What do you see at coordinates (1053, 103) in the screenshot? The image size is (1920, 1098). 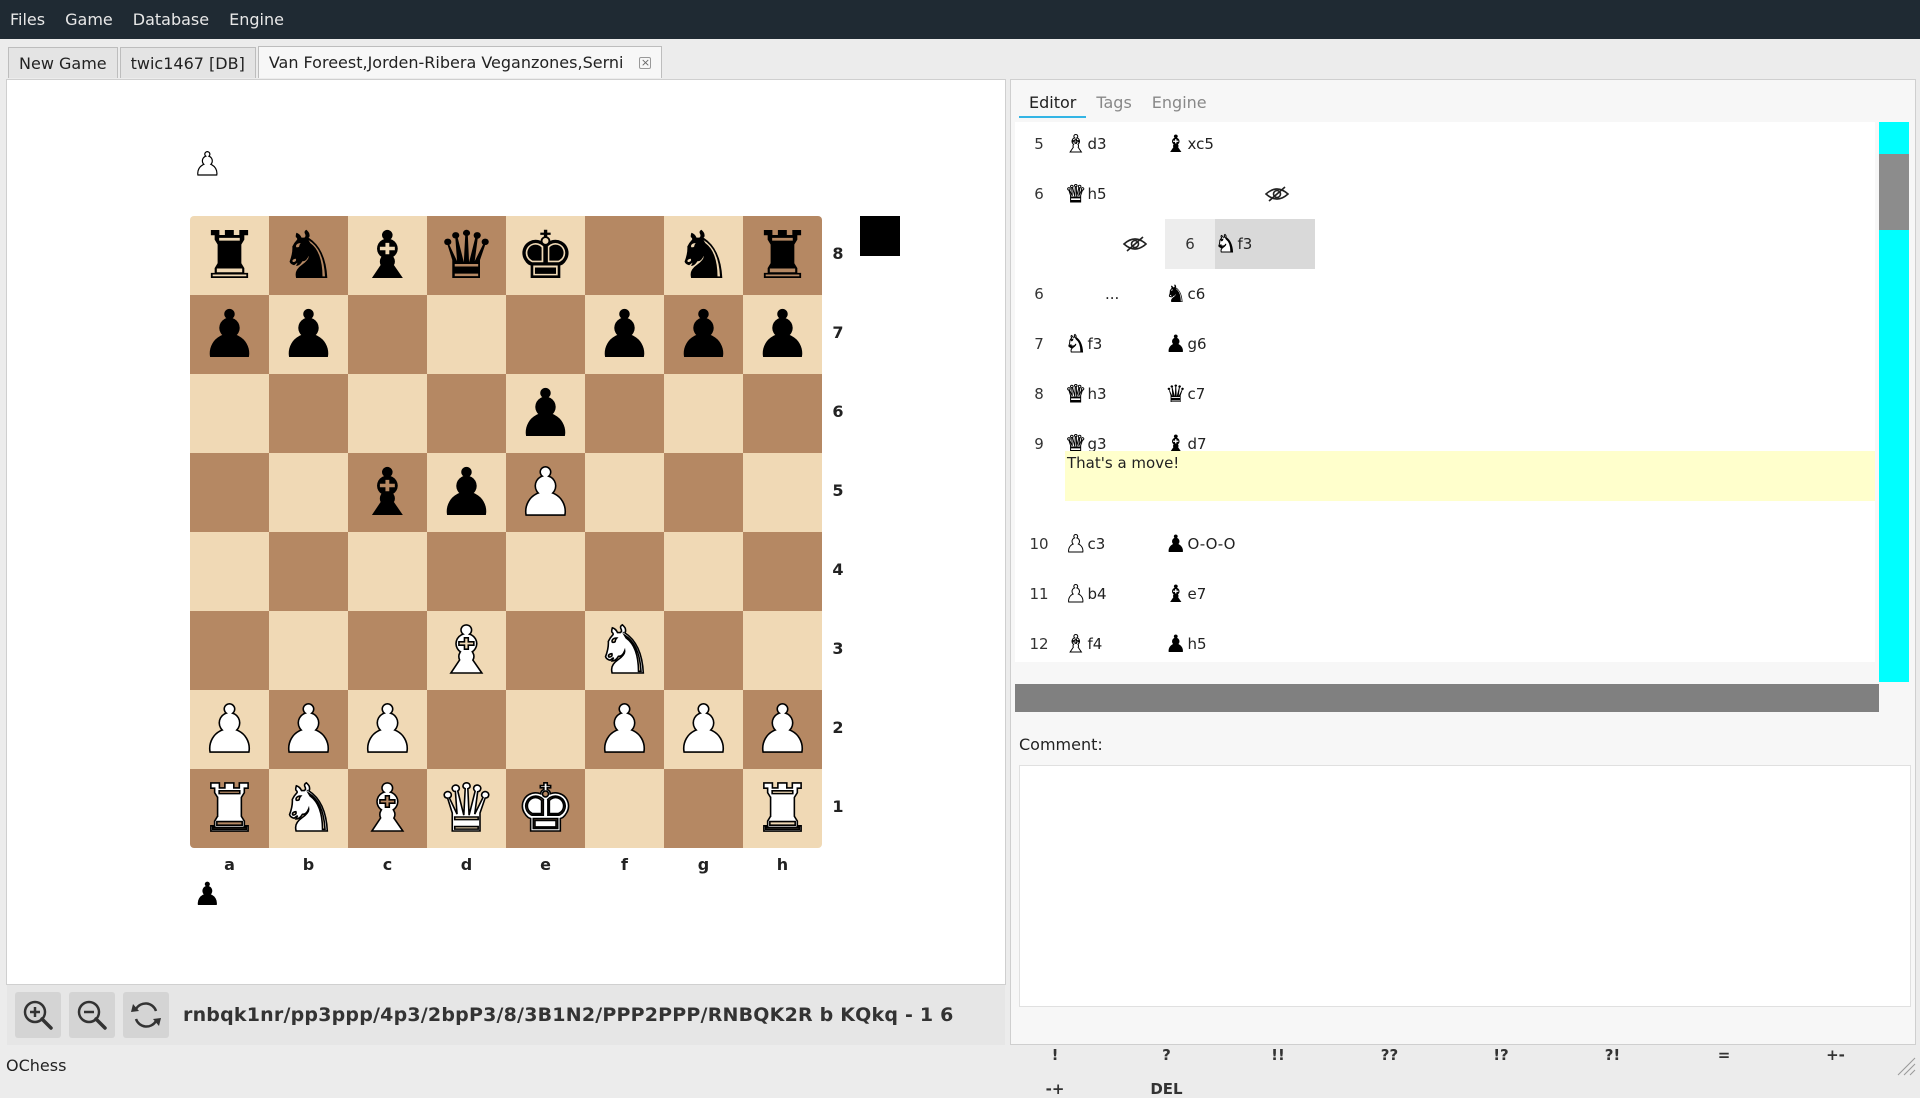 I see `tab-editor: Editor` at bounding box center [1053, 103].